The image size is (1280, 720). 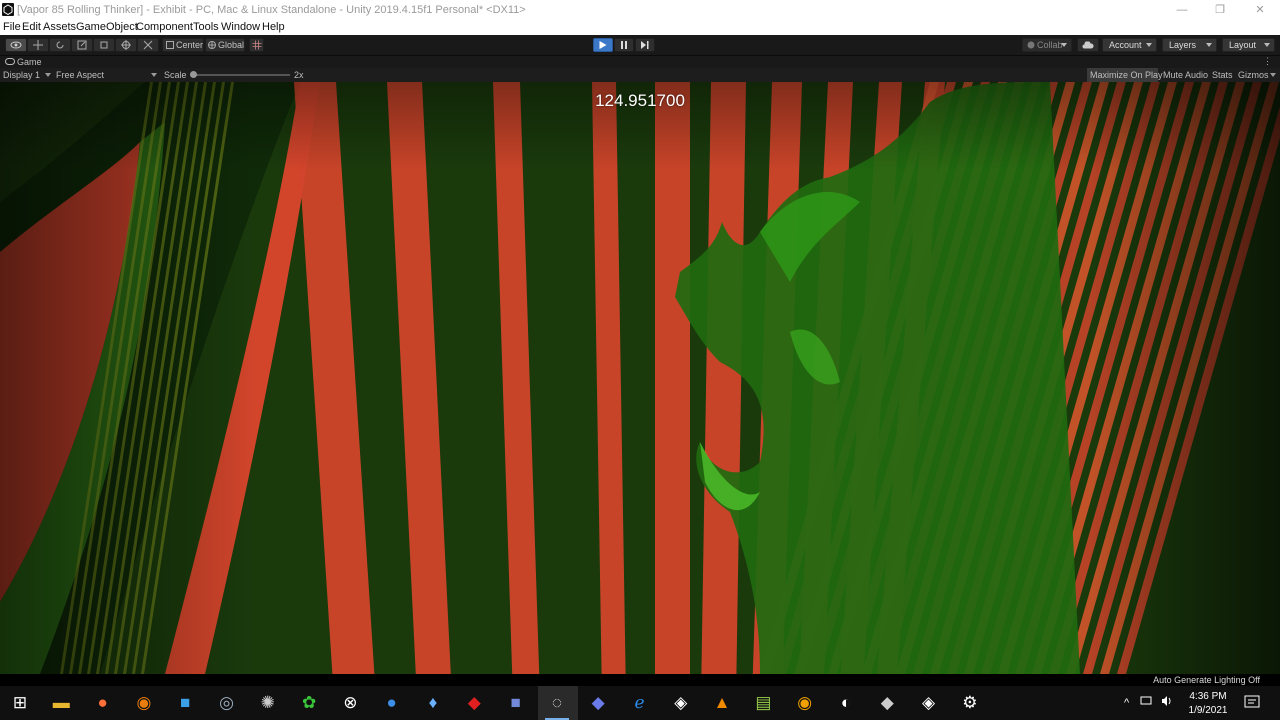 I want to click on cloud-button, so click(x=1088, y=45).